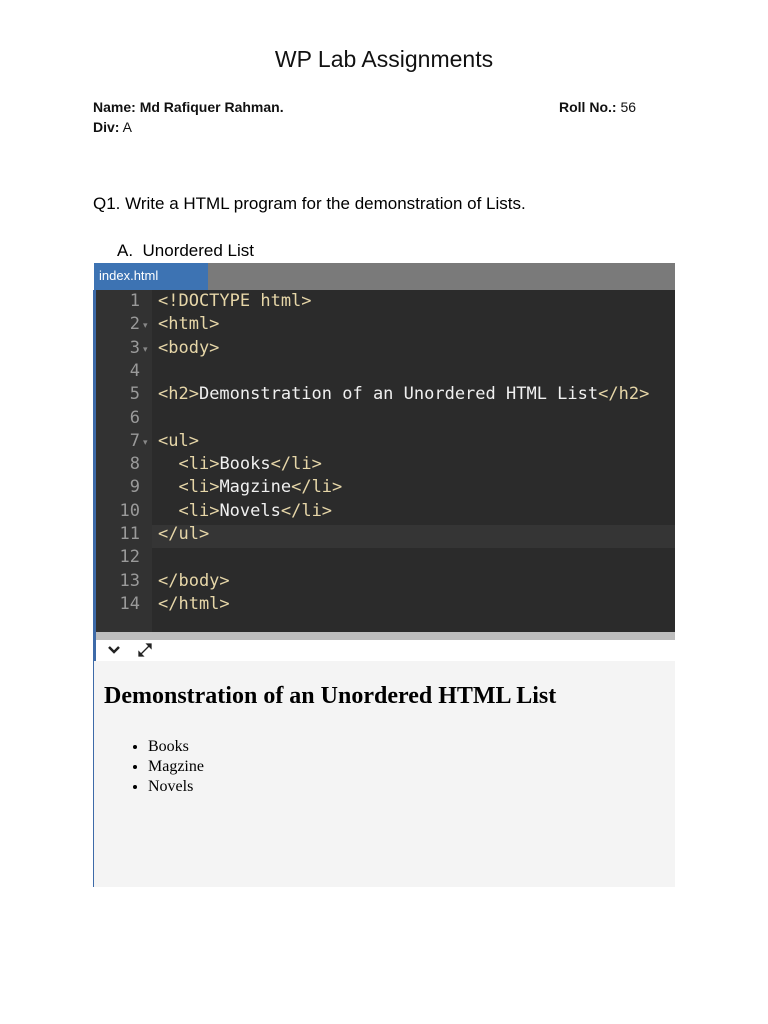 The height and width of the screenshot is (1024, 768). I want to click on section-heading: A. Unordered List, so click(186, 250).